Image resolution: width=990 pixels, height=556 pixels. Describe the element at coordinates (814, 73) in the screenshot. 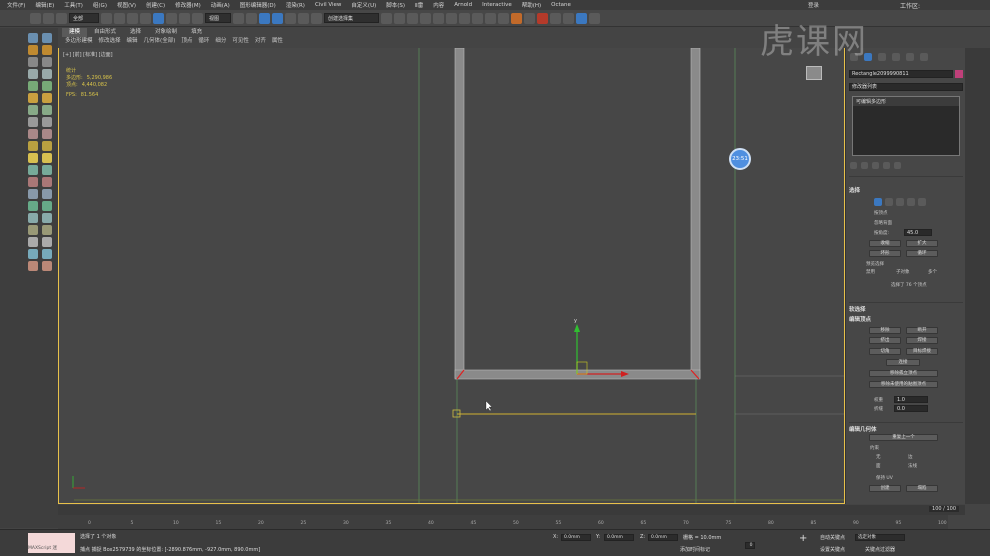

I see `view-cube` at that location.